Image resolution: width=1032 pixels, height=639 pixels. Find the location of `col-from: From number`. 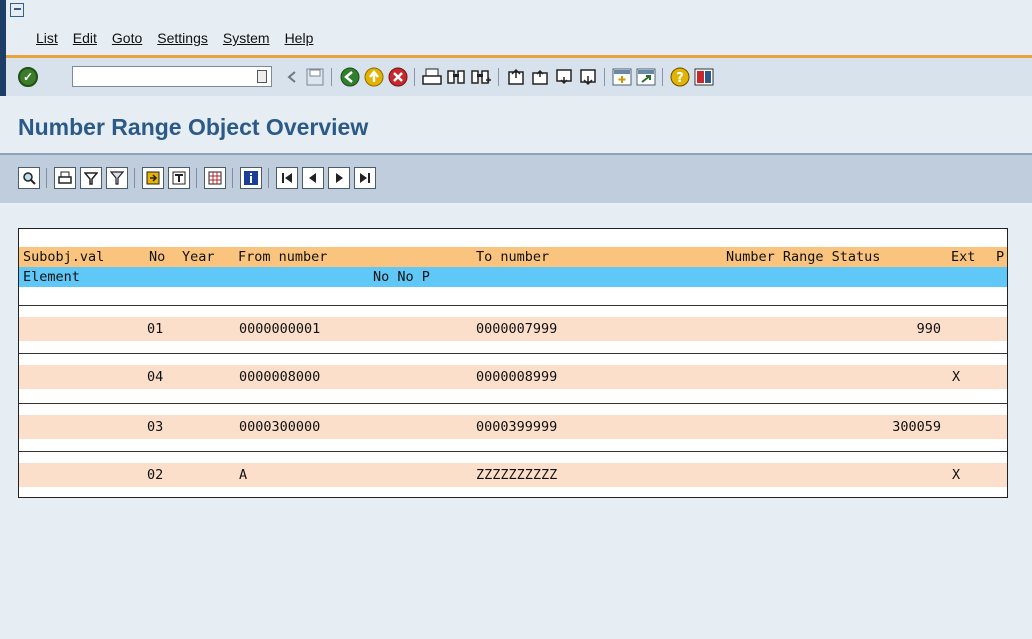

col-from: From number is located at coordinates (283, 257).